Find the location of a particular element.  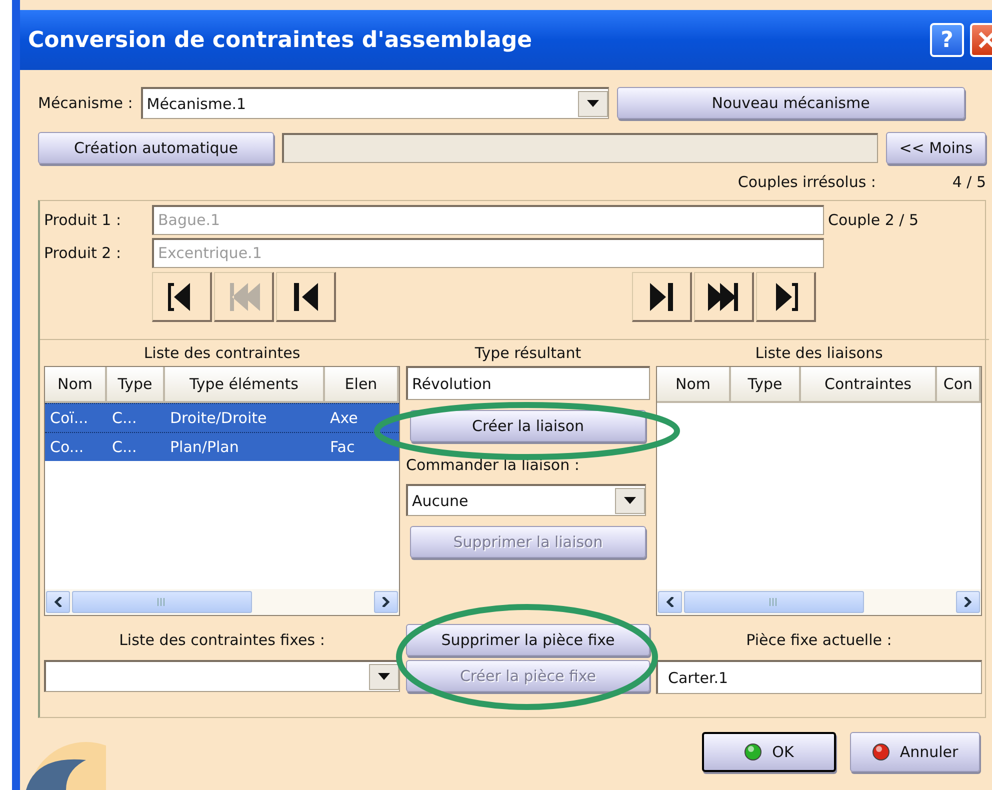

table-row: Co... C... Plan/Plan Fac is located at coordinates (222, 446).